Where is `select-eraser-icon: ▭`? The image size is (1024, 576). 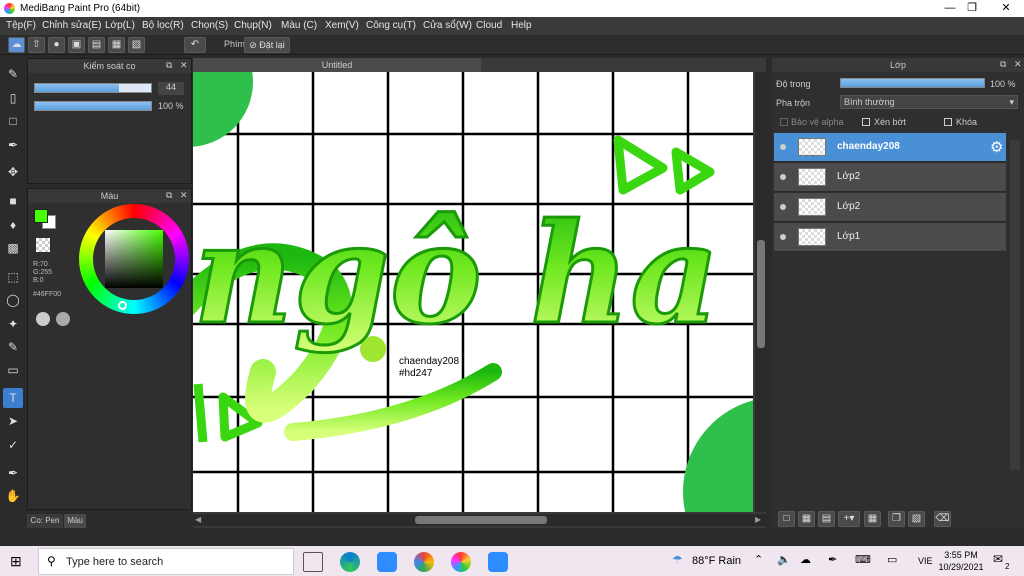
select-eraser-icon: ▭ is located at coordinates (13, 370).